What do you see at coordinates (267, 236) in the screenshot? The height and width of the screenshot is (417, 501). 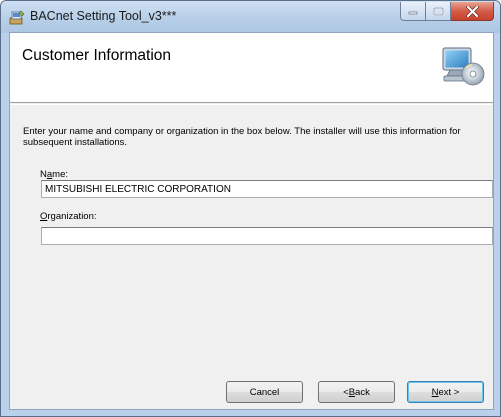 I see `organization-input` at bounding box center [267, 236].